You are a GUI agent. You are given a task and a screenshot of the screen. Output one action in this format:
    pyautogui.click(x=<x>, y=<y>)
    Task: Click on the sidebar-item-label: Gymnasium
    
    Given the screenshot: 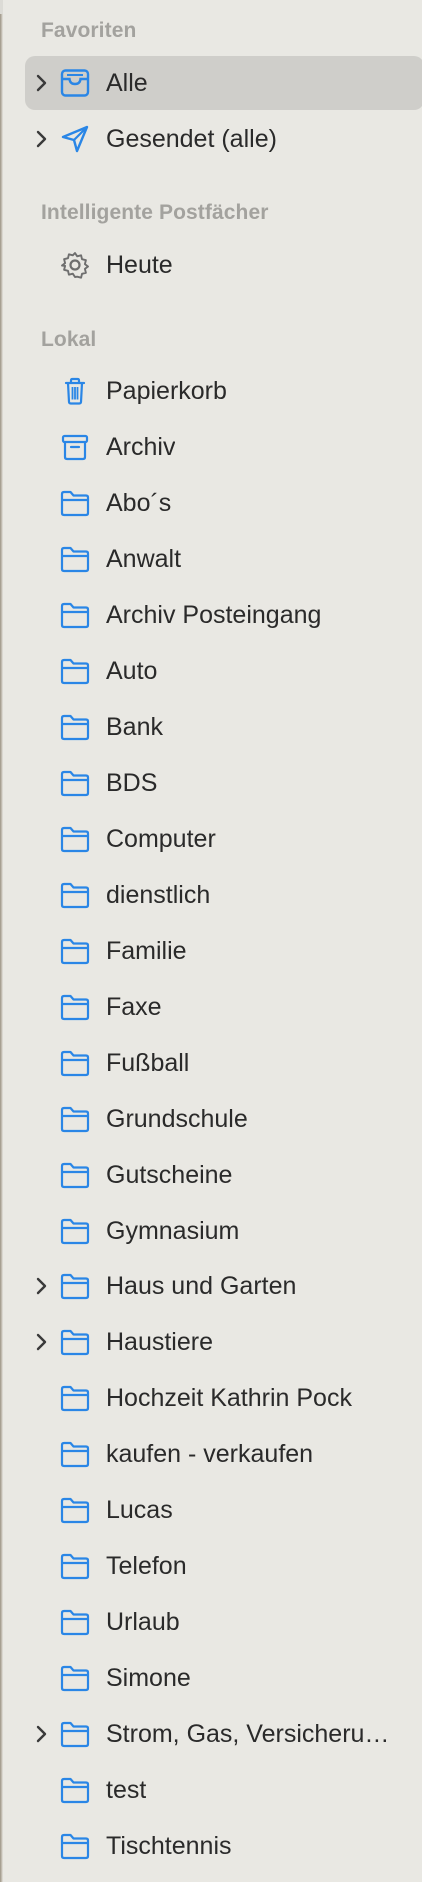 What is the action you would take?
    pyautogui.click(x=173, y=1230)
    